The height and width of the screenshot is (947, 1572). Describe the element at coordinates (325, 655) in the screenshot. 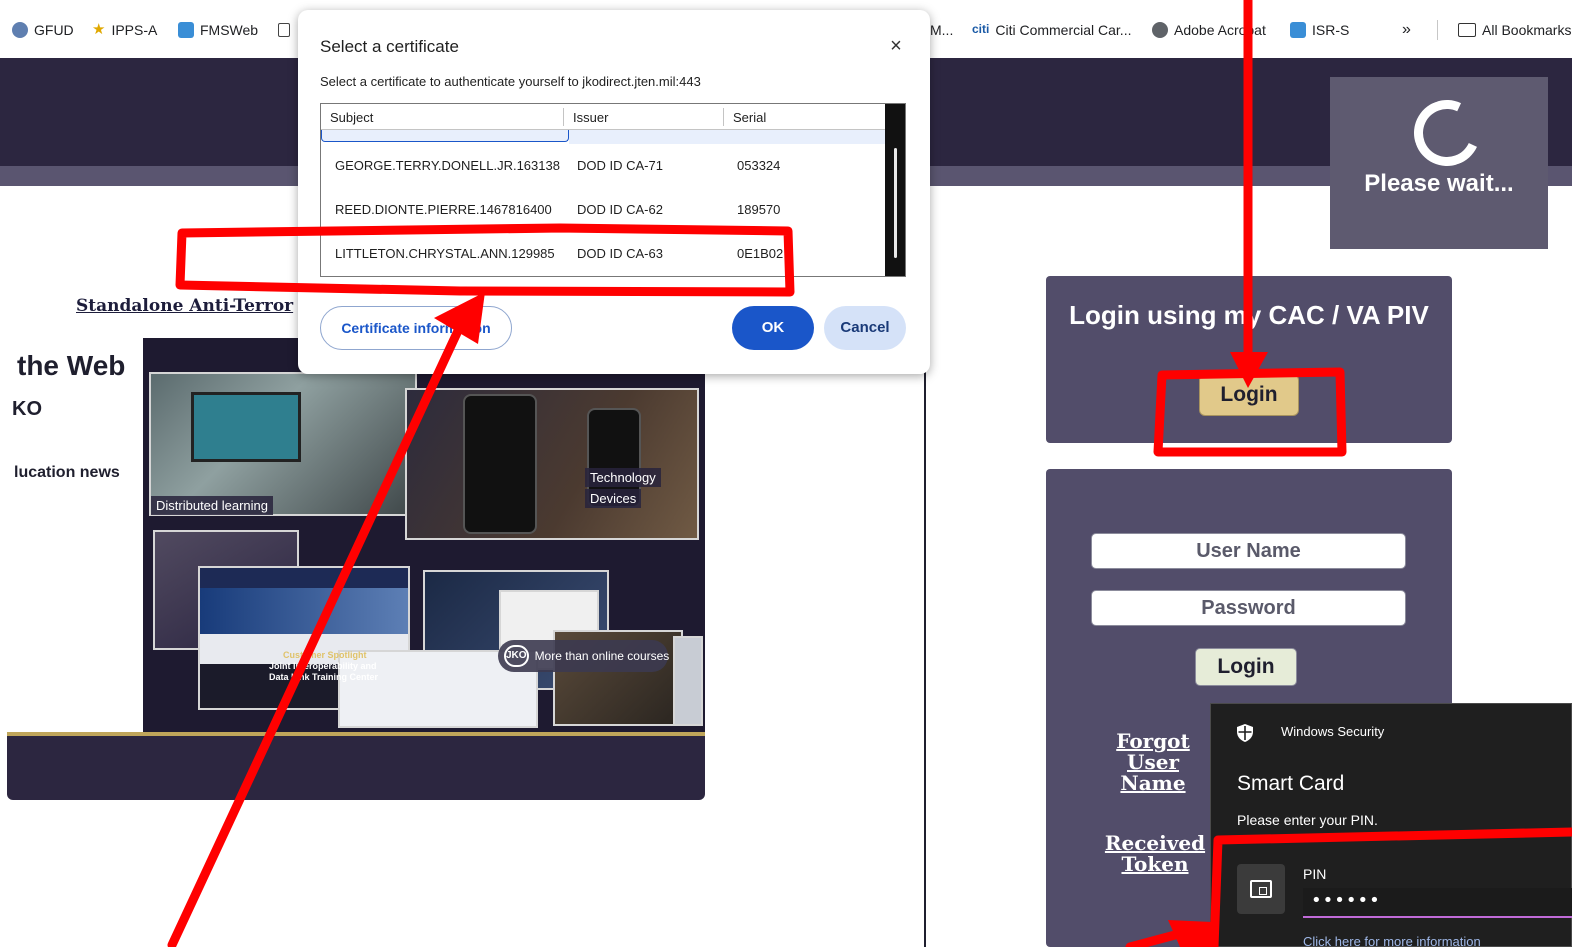

I see `spotlight-title: Customer Spotlight` at that location.